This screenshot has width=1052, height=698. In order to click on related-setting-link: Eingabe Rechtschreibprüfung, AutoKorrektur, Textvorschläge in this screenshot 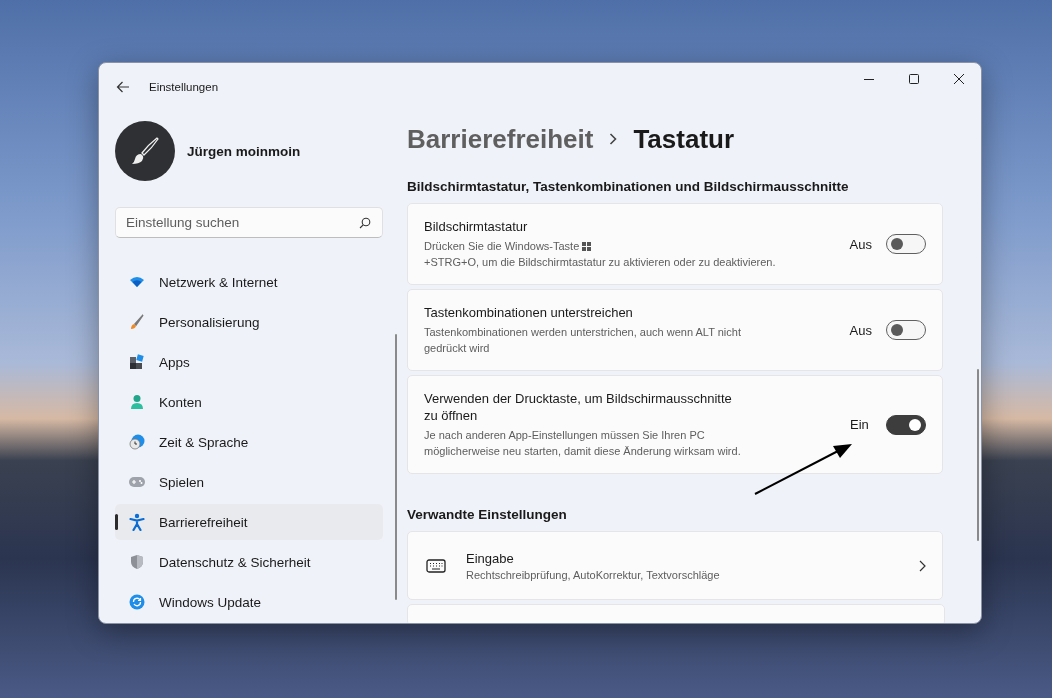, I will do `click(675, 565)`.